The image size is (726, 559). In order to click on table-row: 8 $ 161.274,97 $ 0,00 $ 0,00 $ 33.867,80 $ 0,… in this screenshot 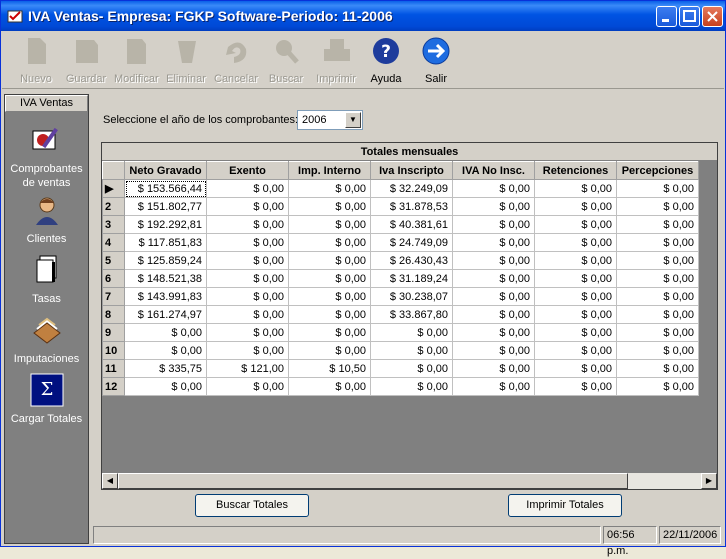, I will do `click(400, 314)`.